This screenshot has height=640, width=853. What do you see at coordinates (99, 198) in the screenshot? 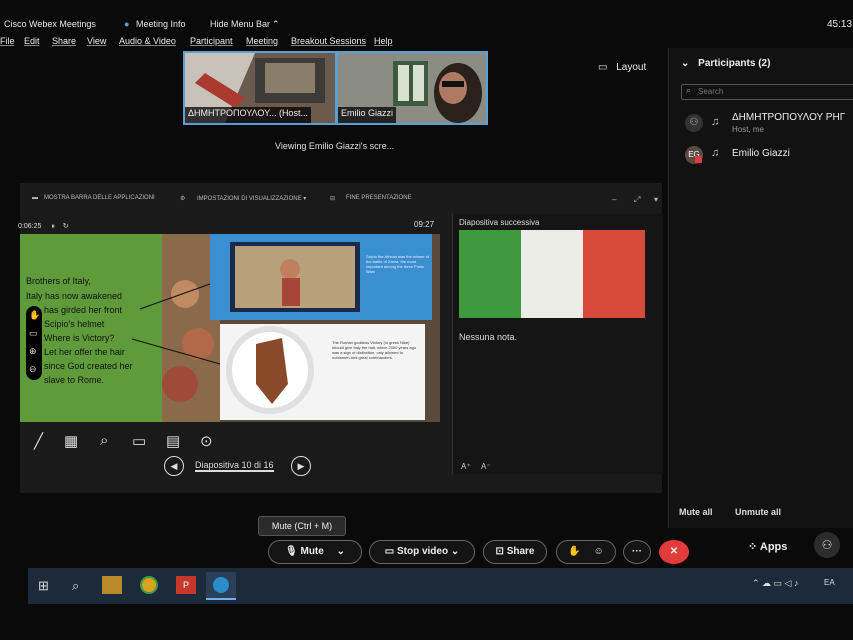
I see `show-taskbar-button: MOSTRA BARRA DELLE APPLICAZIONI` at bounding box center [99, 198].